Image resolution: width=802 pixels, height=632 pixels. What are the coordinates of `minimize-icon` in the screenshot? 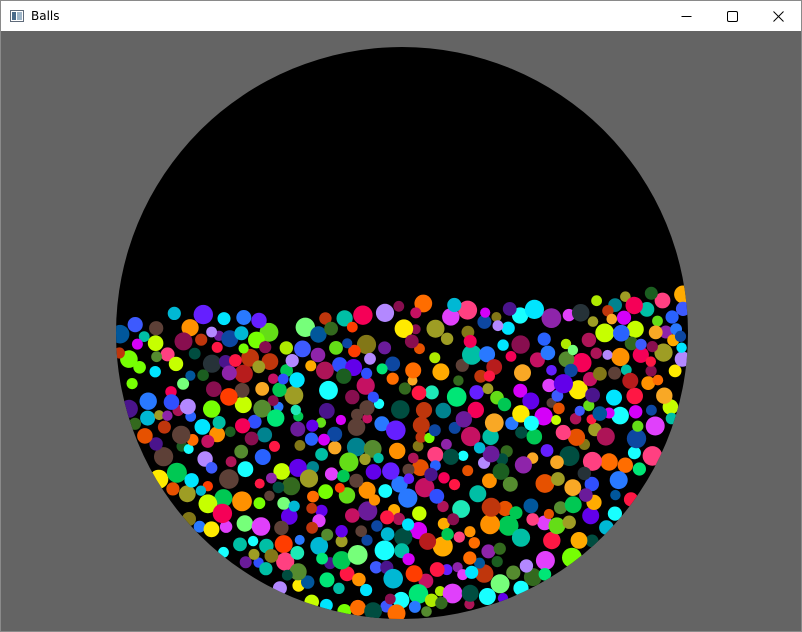 It's located at (686, 16).